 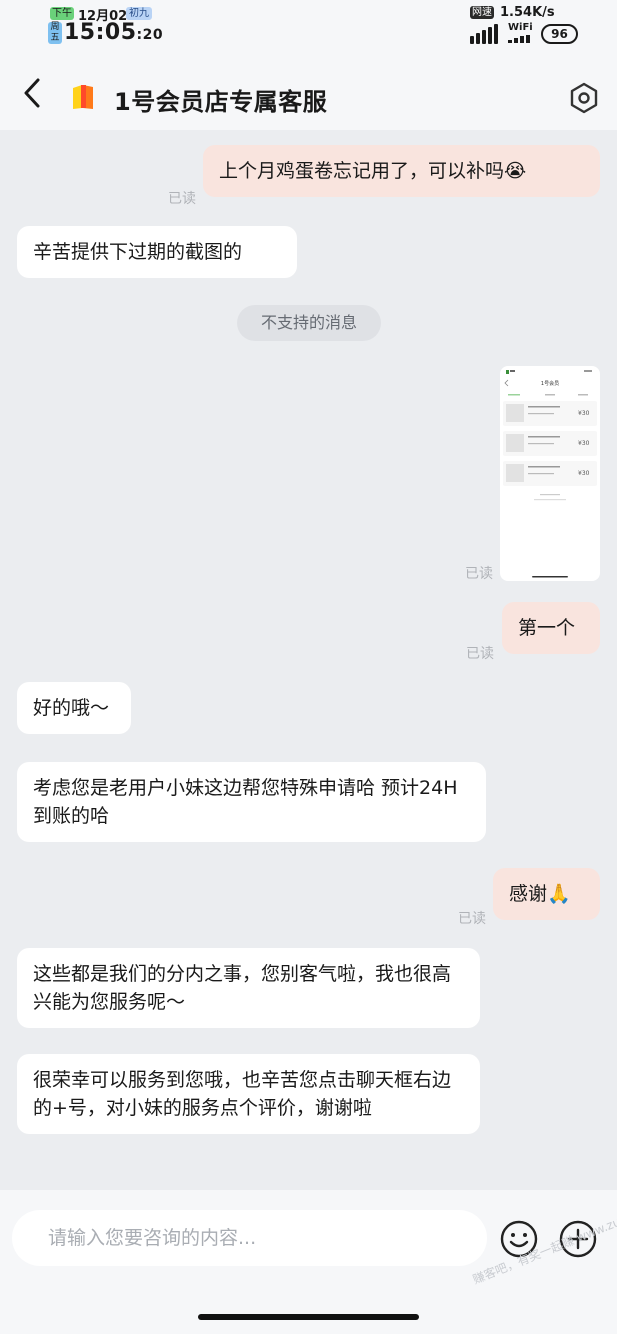 What do you see at coordinates (242, 988) in the screenshot?
I see `message-text: 这些都是我们的分内之事，您别客气啦，我也很高兴能为您服务呢～` at bounding box center [242, 988].